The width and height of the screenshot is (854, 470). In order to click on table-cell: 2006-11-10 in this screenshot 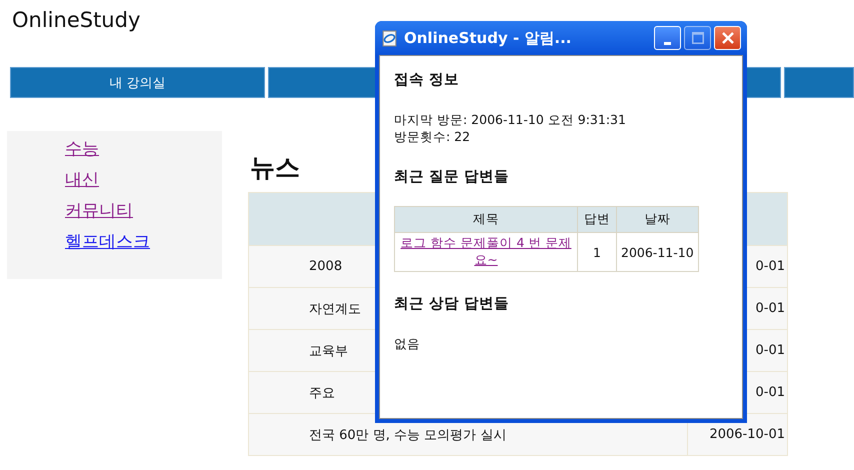, I will do `click(657, 252)`.